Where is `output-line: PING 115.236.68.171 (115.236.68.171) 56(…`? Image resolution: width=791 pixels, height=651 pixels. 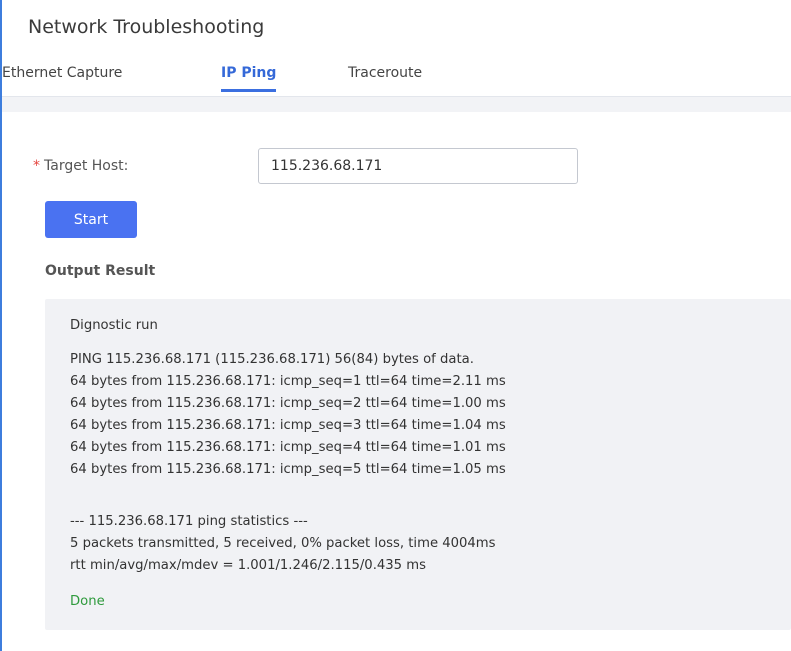
output-line: PING 115.236.68.171 (115.236.68.171) 56(… is located at coordinates (272, 359).